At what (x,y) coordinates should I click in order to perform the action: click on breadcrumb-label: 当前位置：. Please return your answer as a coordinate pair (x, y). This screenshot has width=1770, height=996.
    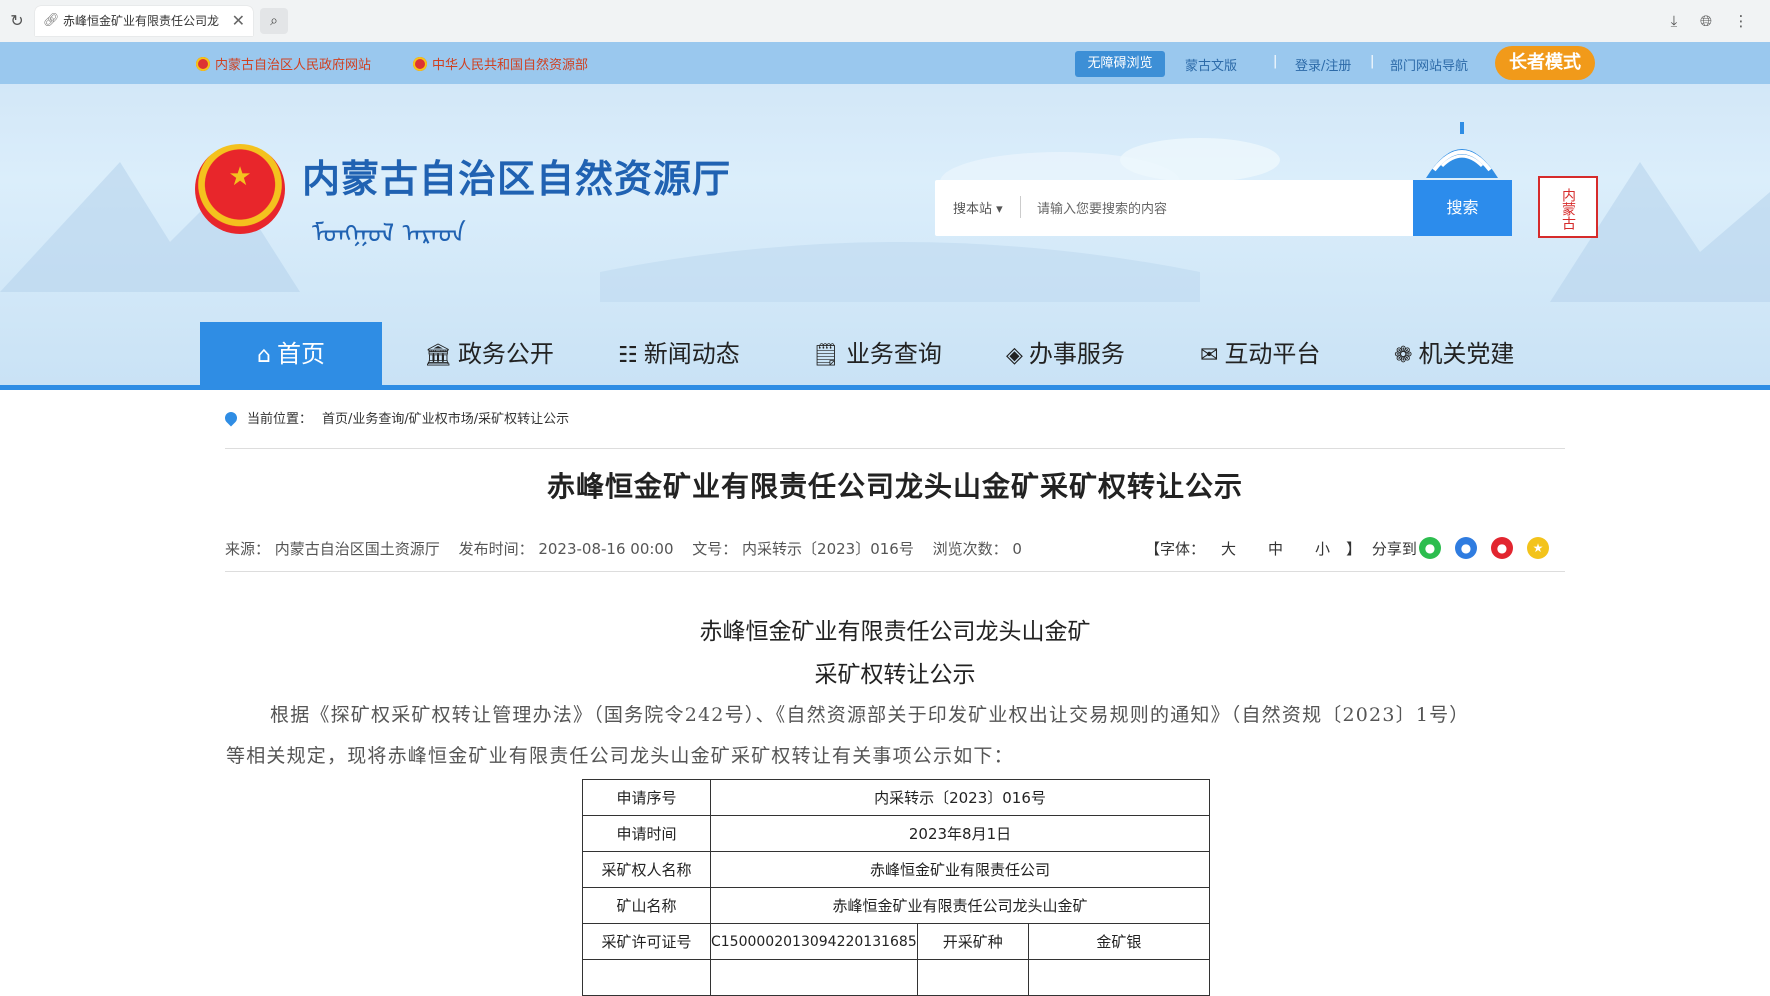
    Looking at the image, I should click on (280, 419).